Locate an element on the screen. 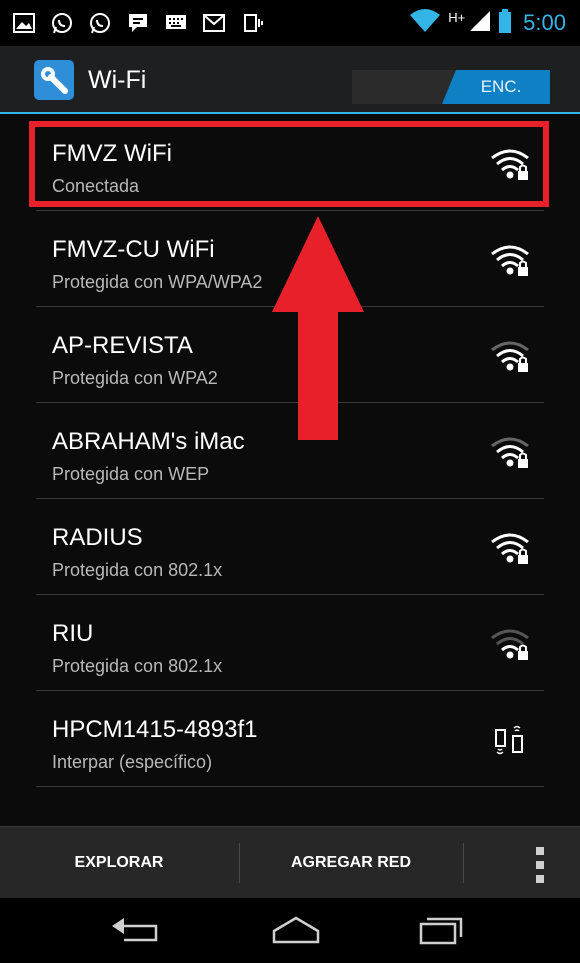  chat-icon is located at coordinates (138, 23).